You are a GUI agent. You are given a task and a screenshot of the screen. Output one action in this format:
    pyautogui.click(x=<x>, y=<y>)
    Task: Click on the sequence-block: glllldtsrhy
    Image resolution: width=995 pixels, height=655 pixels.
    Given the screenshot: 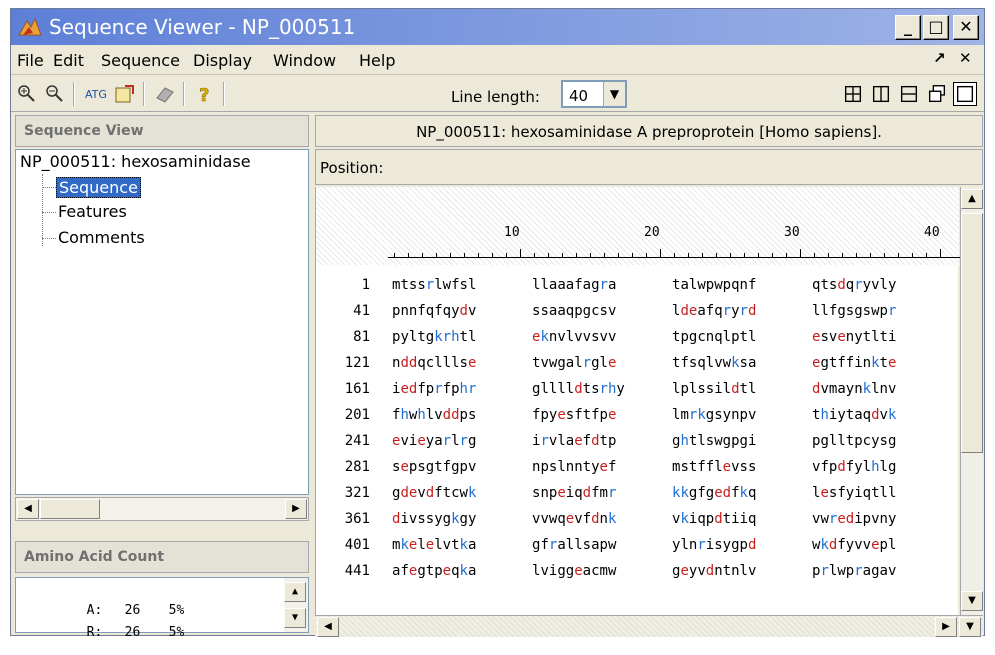 What is the action you would take?
    pyautogui.click(x=578, y=389)
    